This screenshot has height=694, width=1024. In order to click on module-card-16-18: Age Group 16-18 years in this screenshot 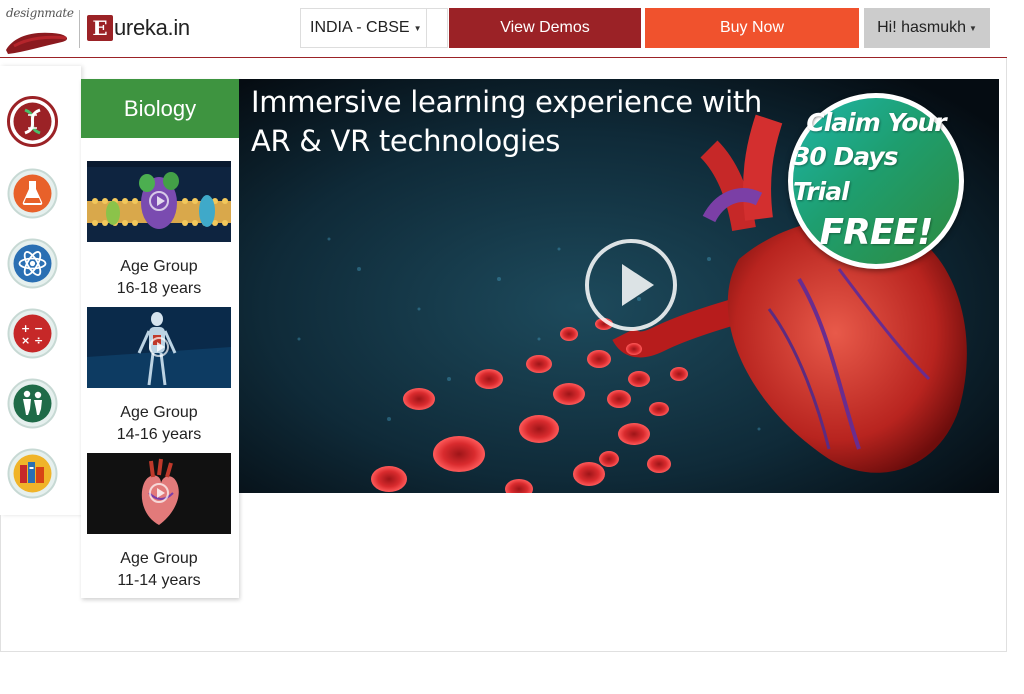, I will do `click(159, 230)`.